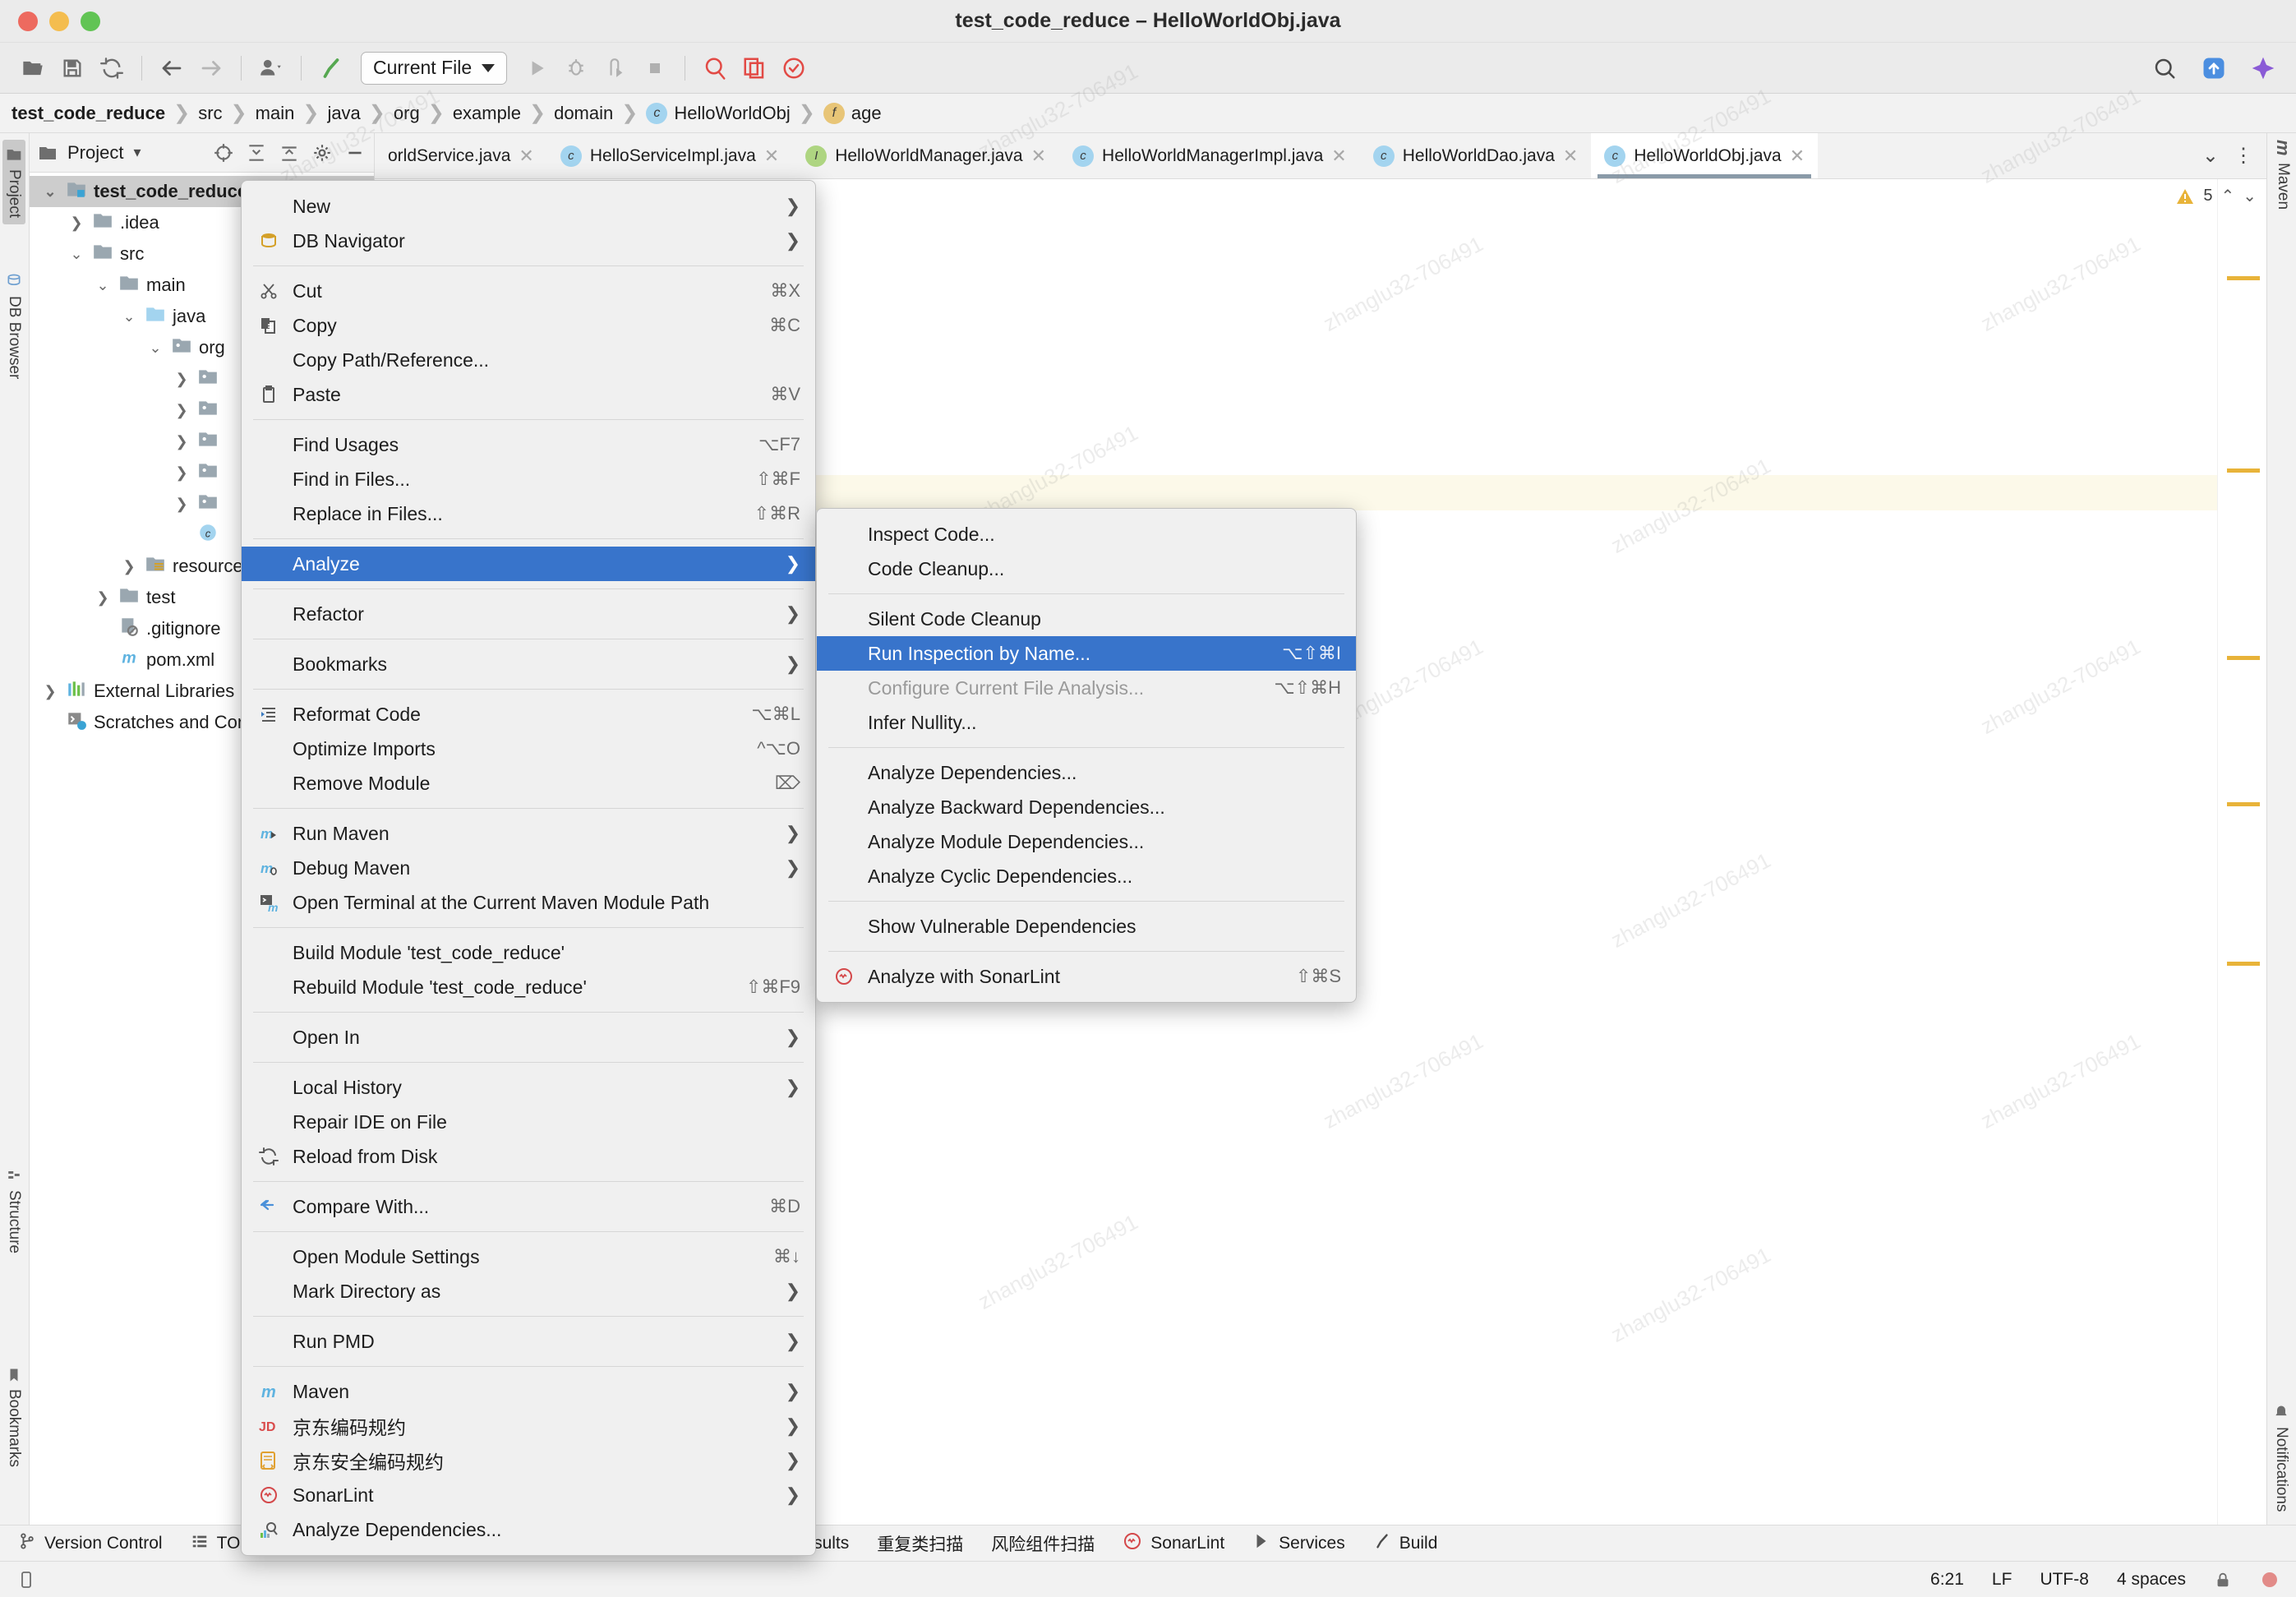 This screenshot has height=1597, width=2296. I want to click on error-indicator-icon, so click(2270, 1580).